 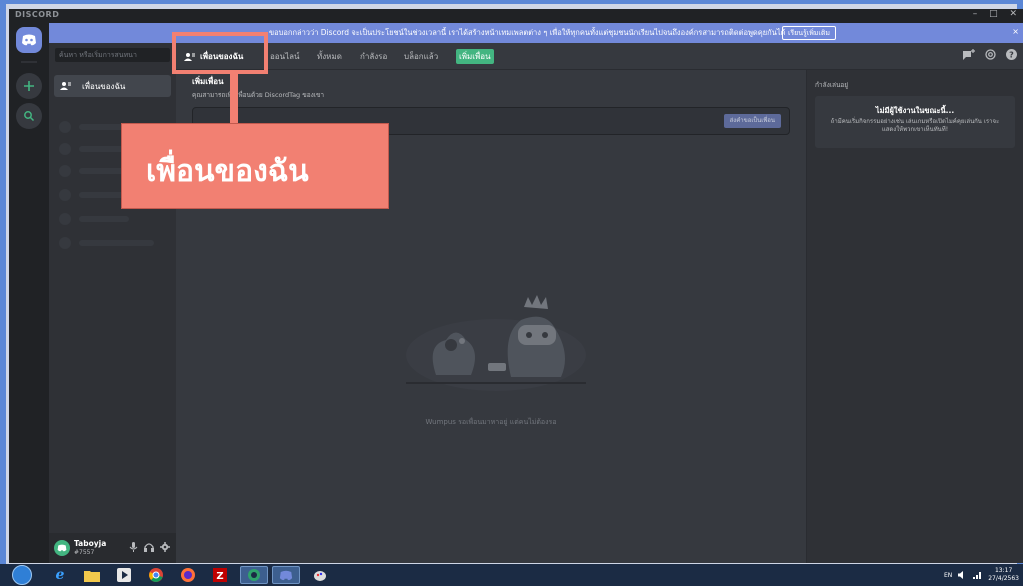 I want to click on sidebar-item-friends: เพื่อนของฉัน, so click(x=112, y=86).